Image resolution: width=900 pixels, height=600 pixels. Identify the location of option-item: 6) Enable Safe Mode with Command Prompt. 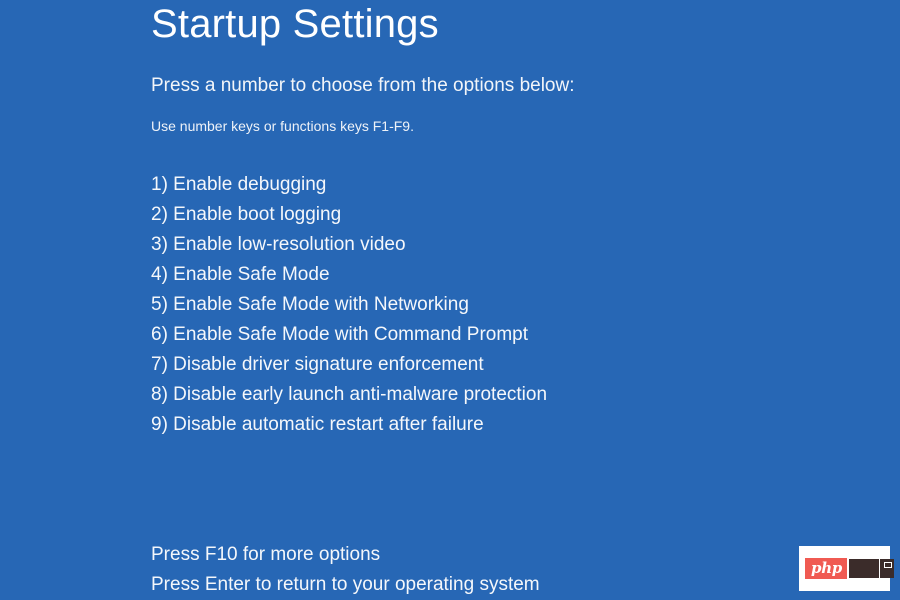
(349, 335).